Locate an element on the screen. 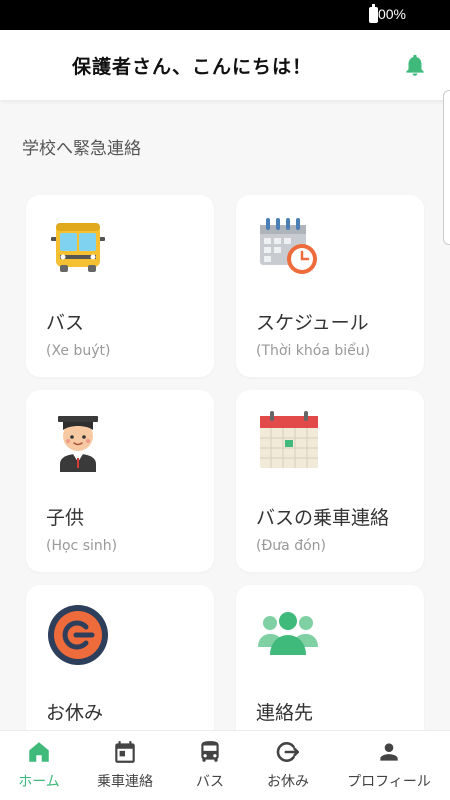 The height and width of the screenshot is (800, 450). school-bus-icon is located at coordinates (78, 247).